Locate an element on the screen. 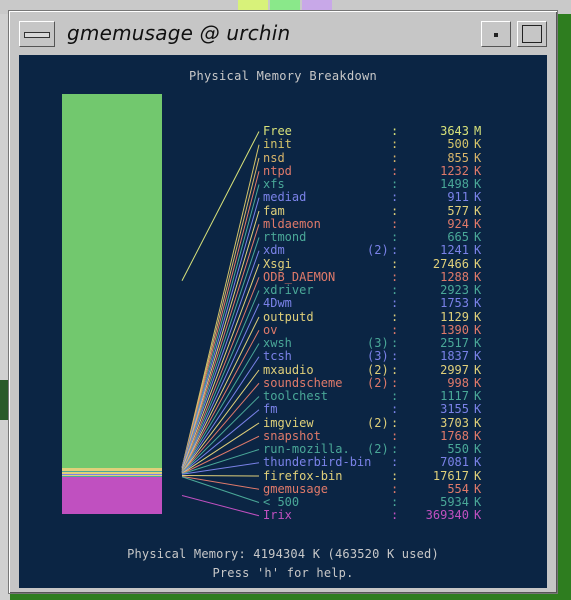 The image size is (571, 600). process-memory-unit: M is located at coordinates (478, 131).